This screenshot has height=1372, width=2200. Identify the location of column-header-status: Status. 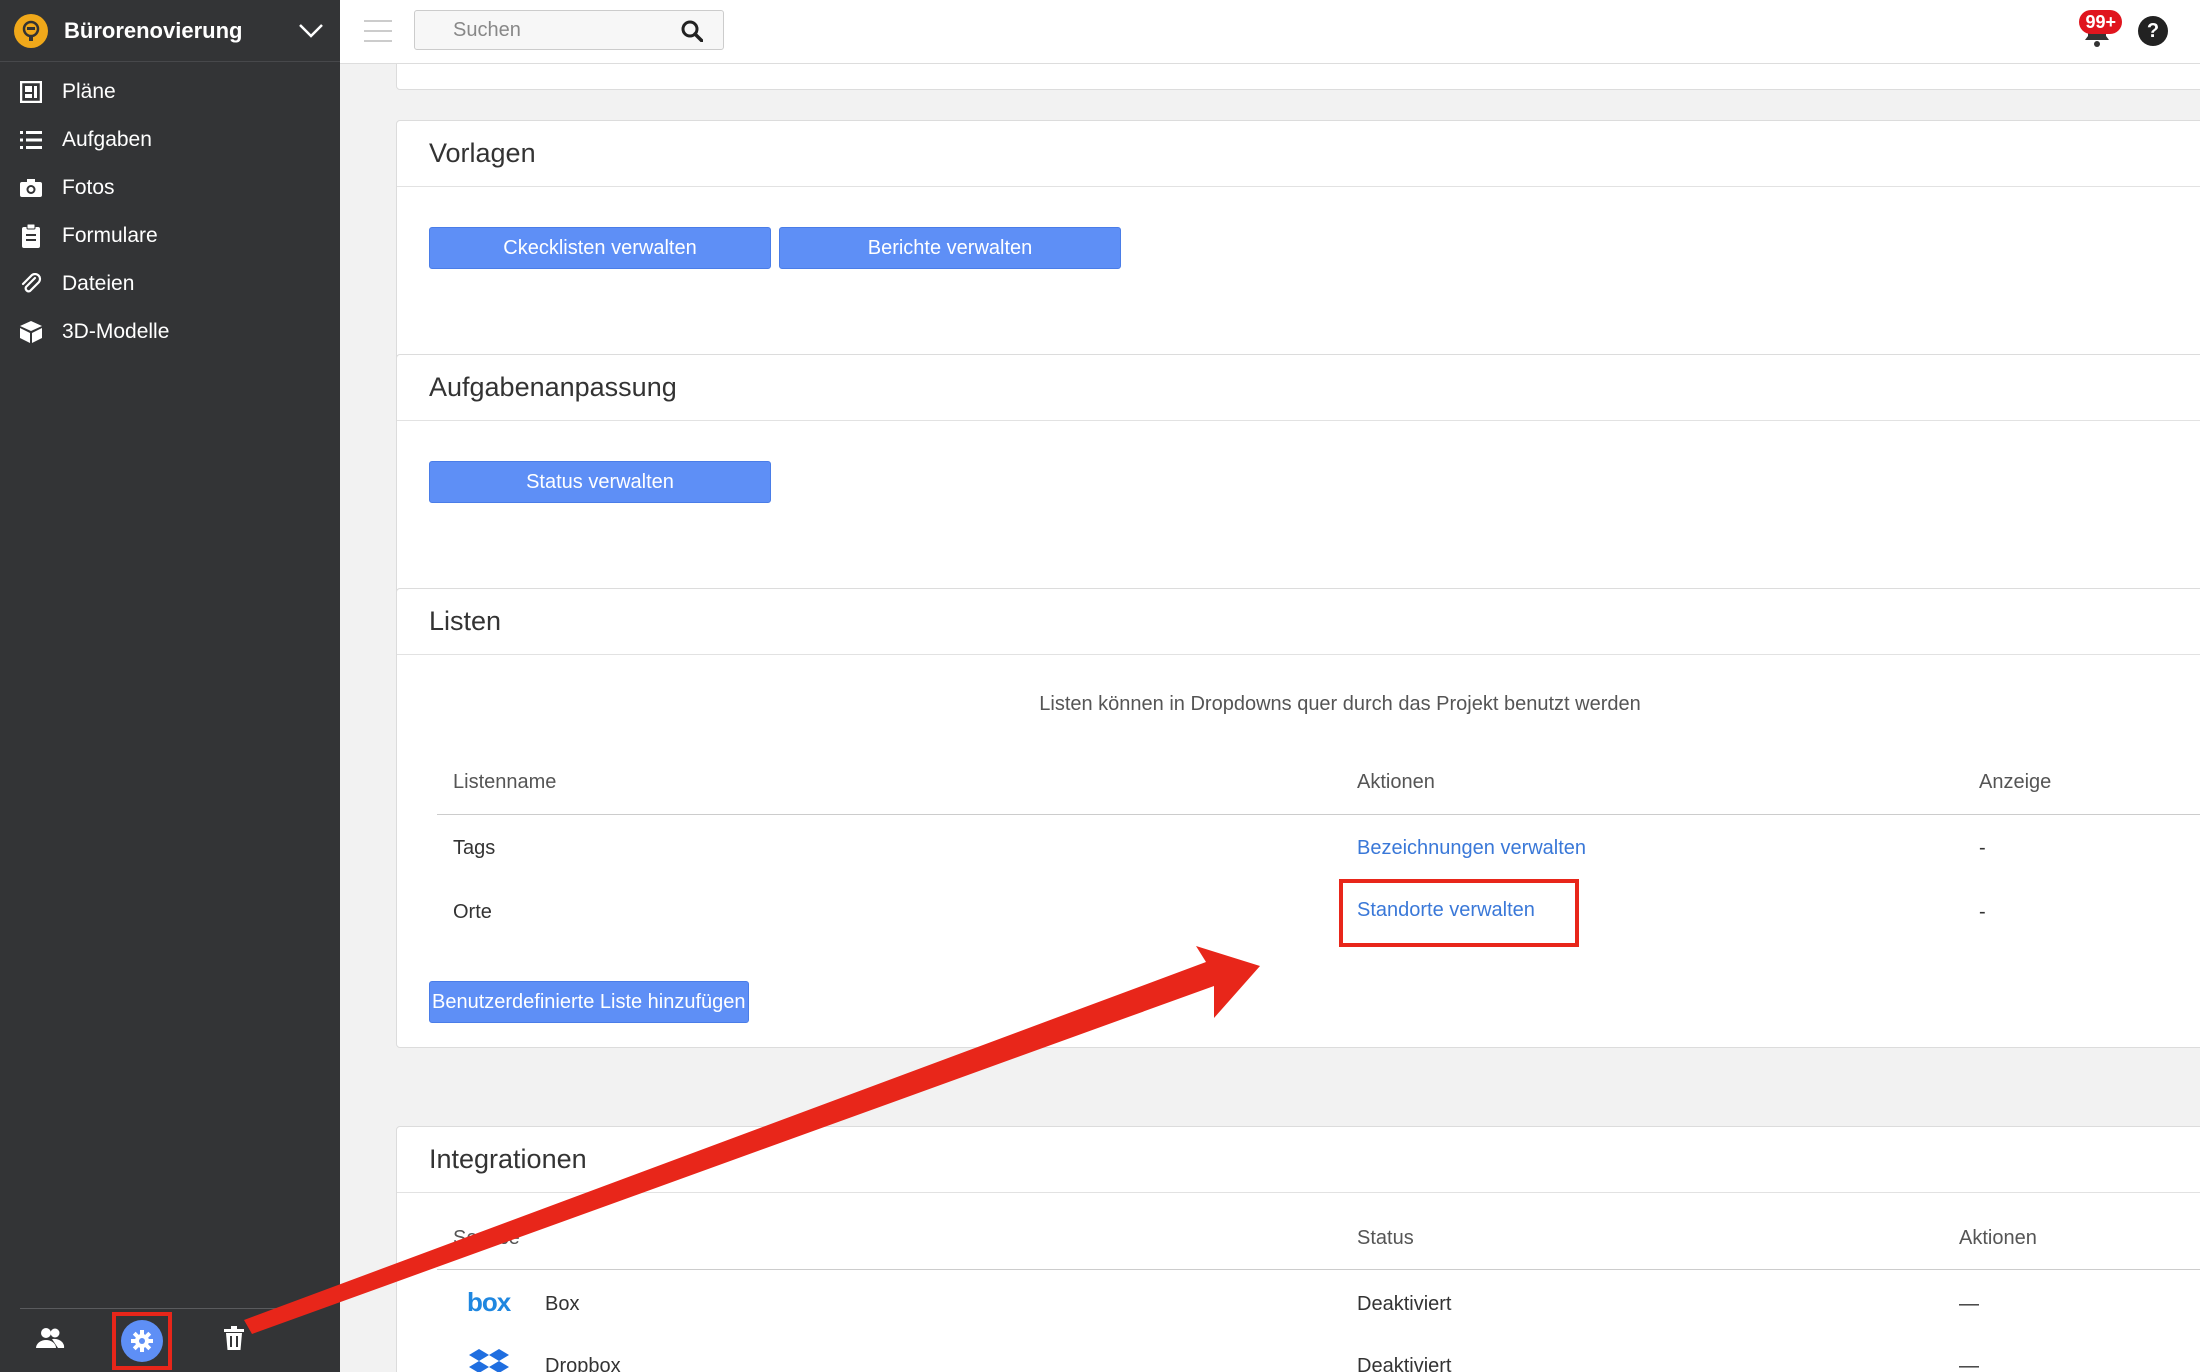
(1385, 1238).